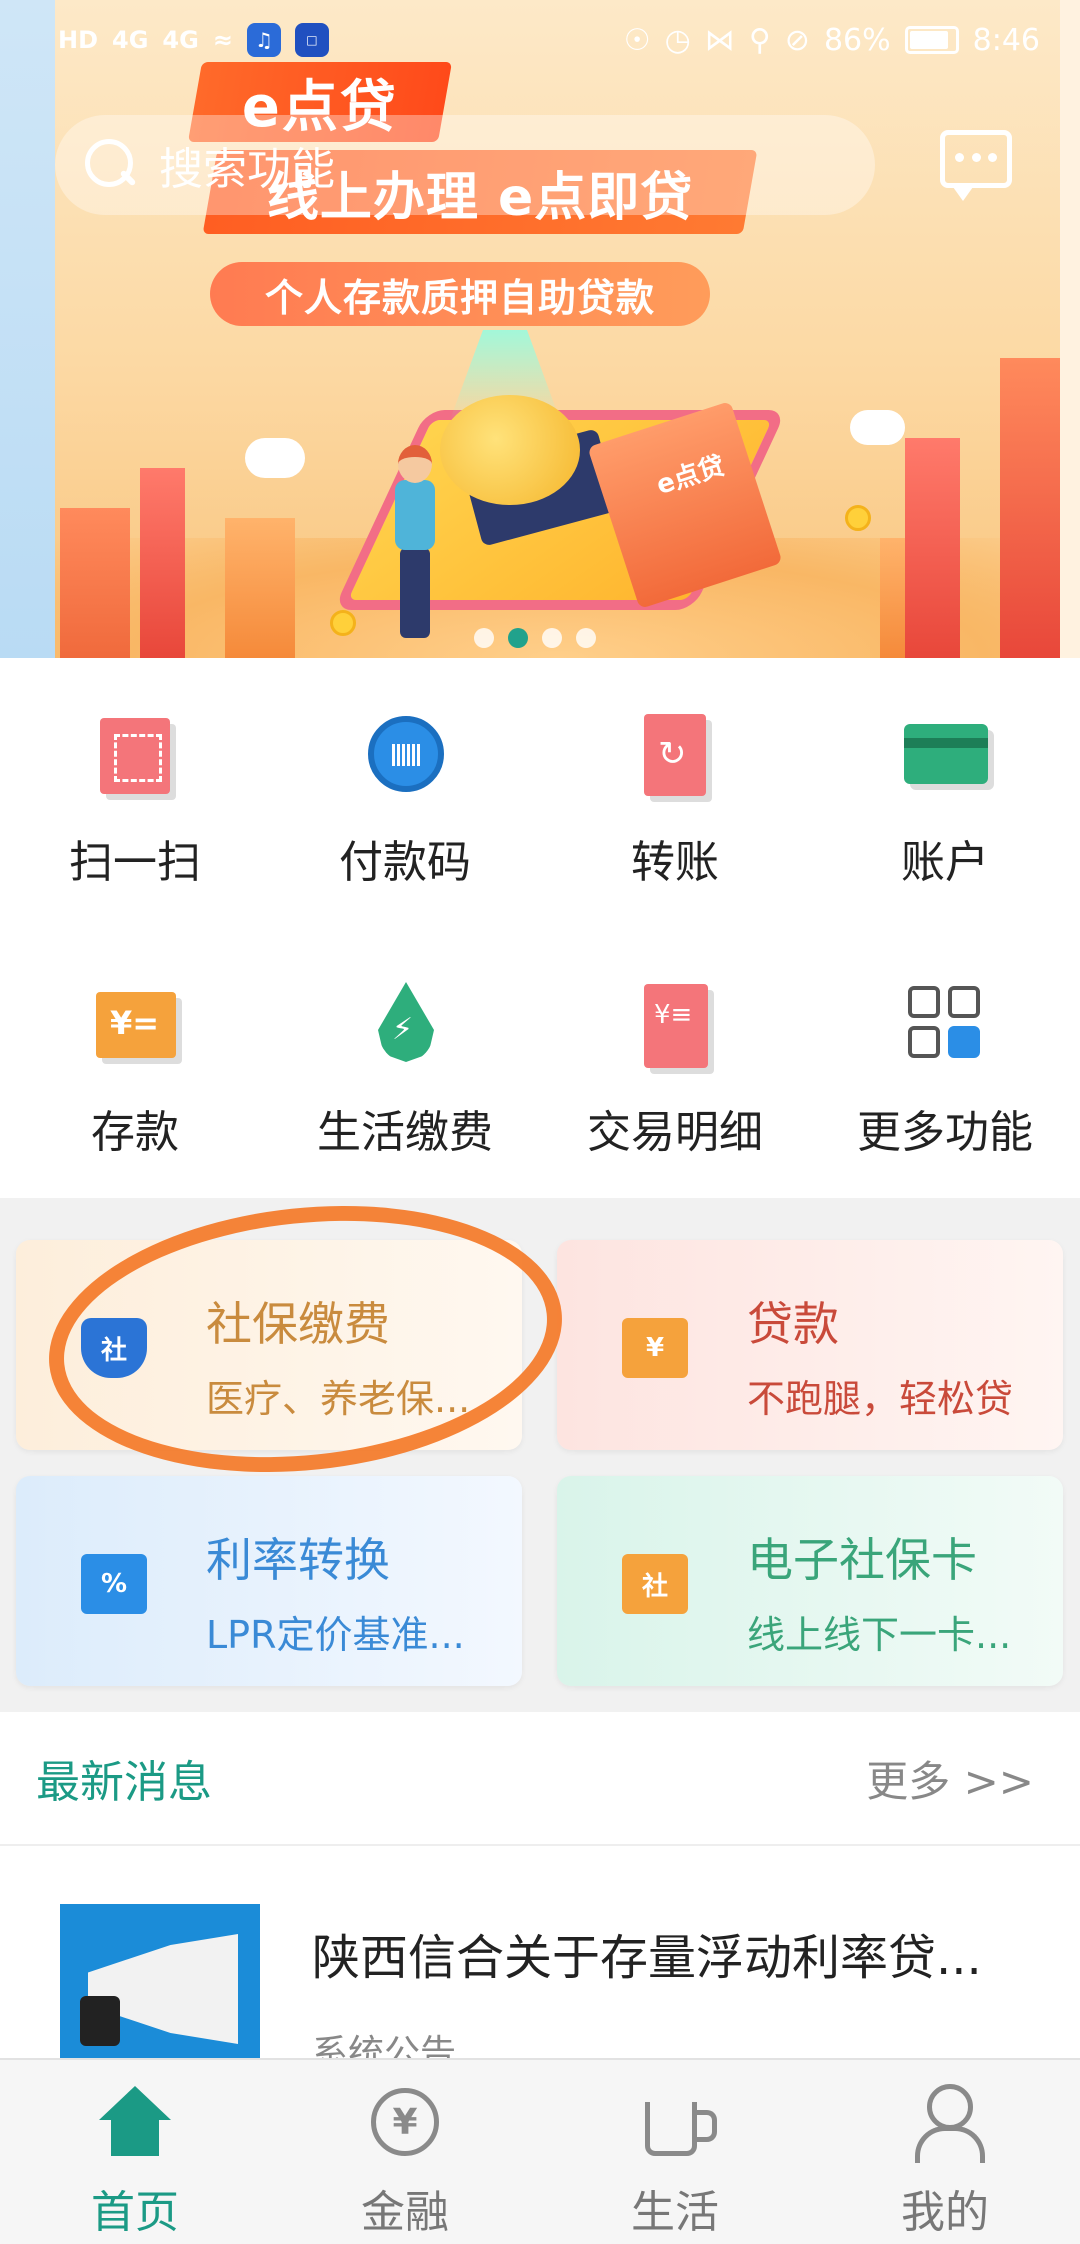 This screenshot has height=2244, width=1080. I want to click on app-notification-icon: □, so click(311, 40).